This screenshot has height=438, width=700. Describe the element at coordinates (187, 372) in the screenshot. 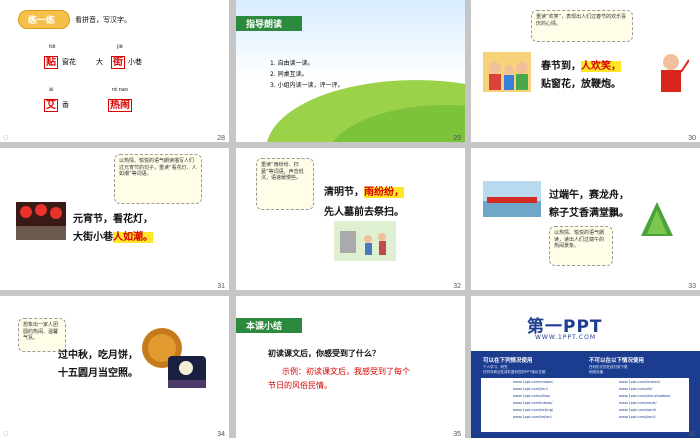

I see `full-moon-photo` at that location.